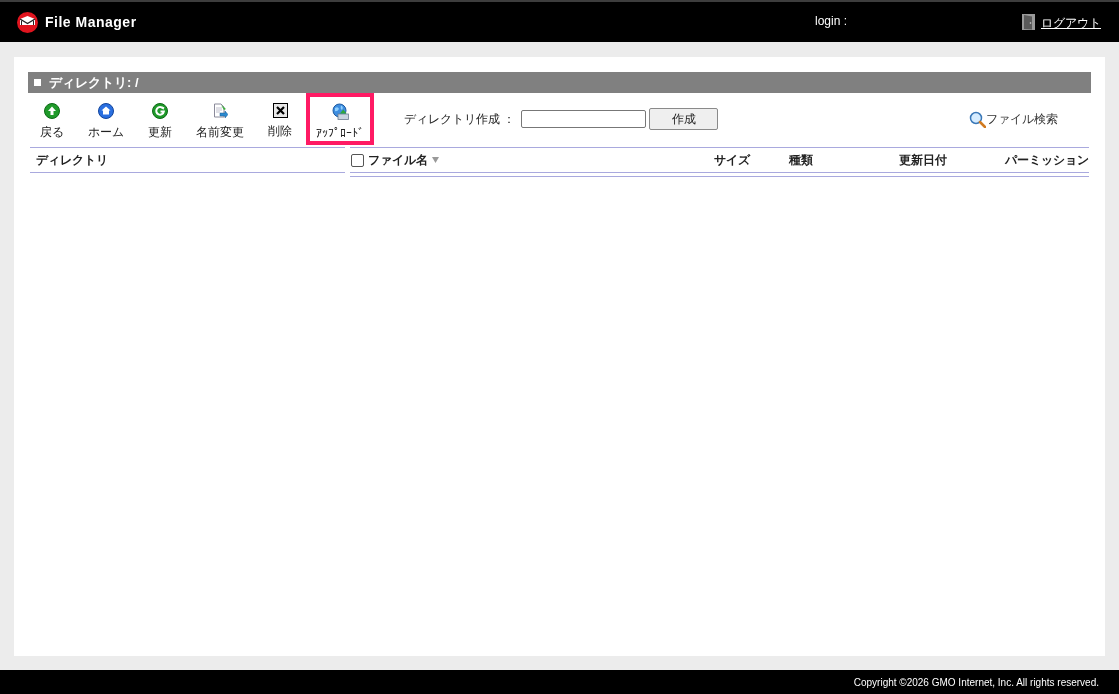  Describe the element at coordinates (52, 119) in the screenshot. I see `toolbar-button: 戻る` at that location.